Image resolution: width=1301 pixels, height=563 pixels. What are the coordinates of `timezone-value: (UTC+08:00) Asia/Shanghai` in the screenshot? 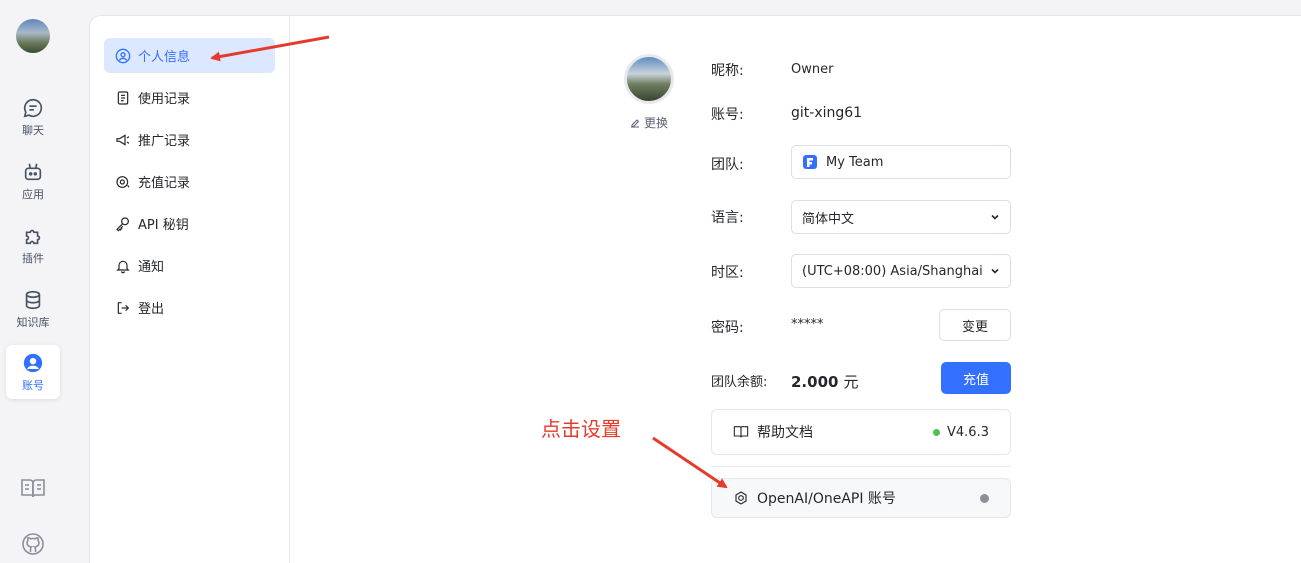 It's located at (892, 271).